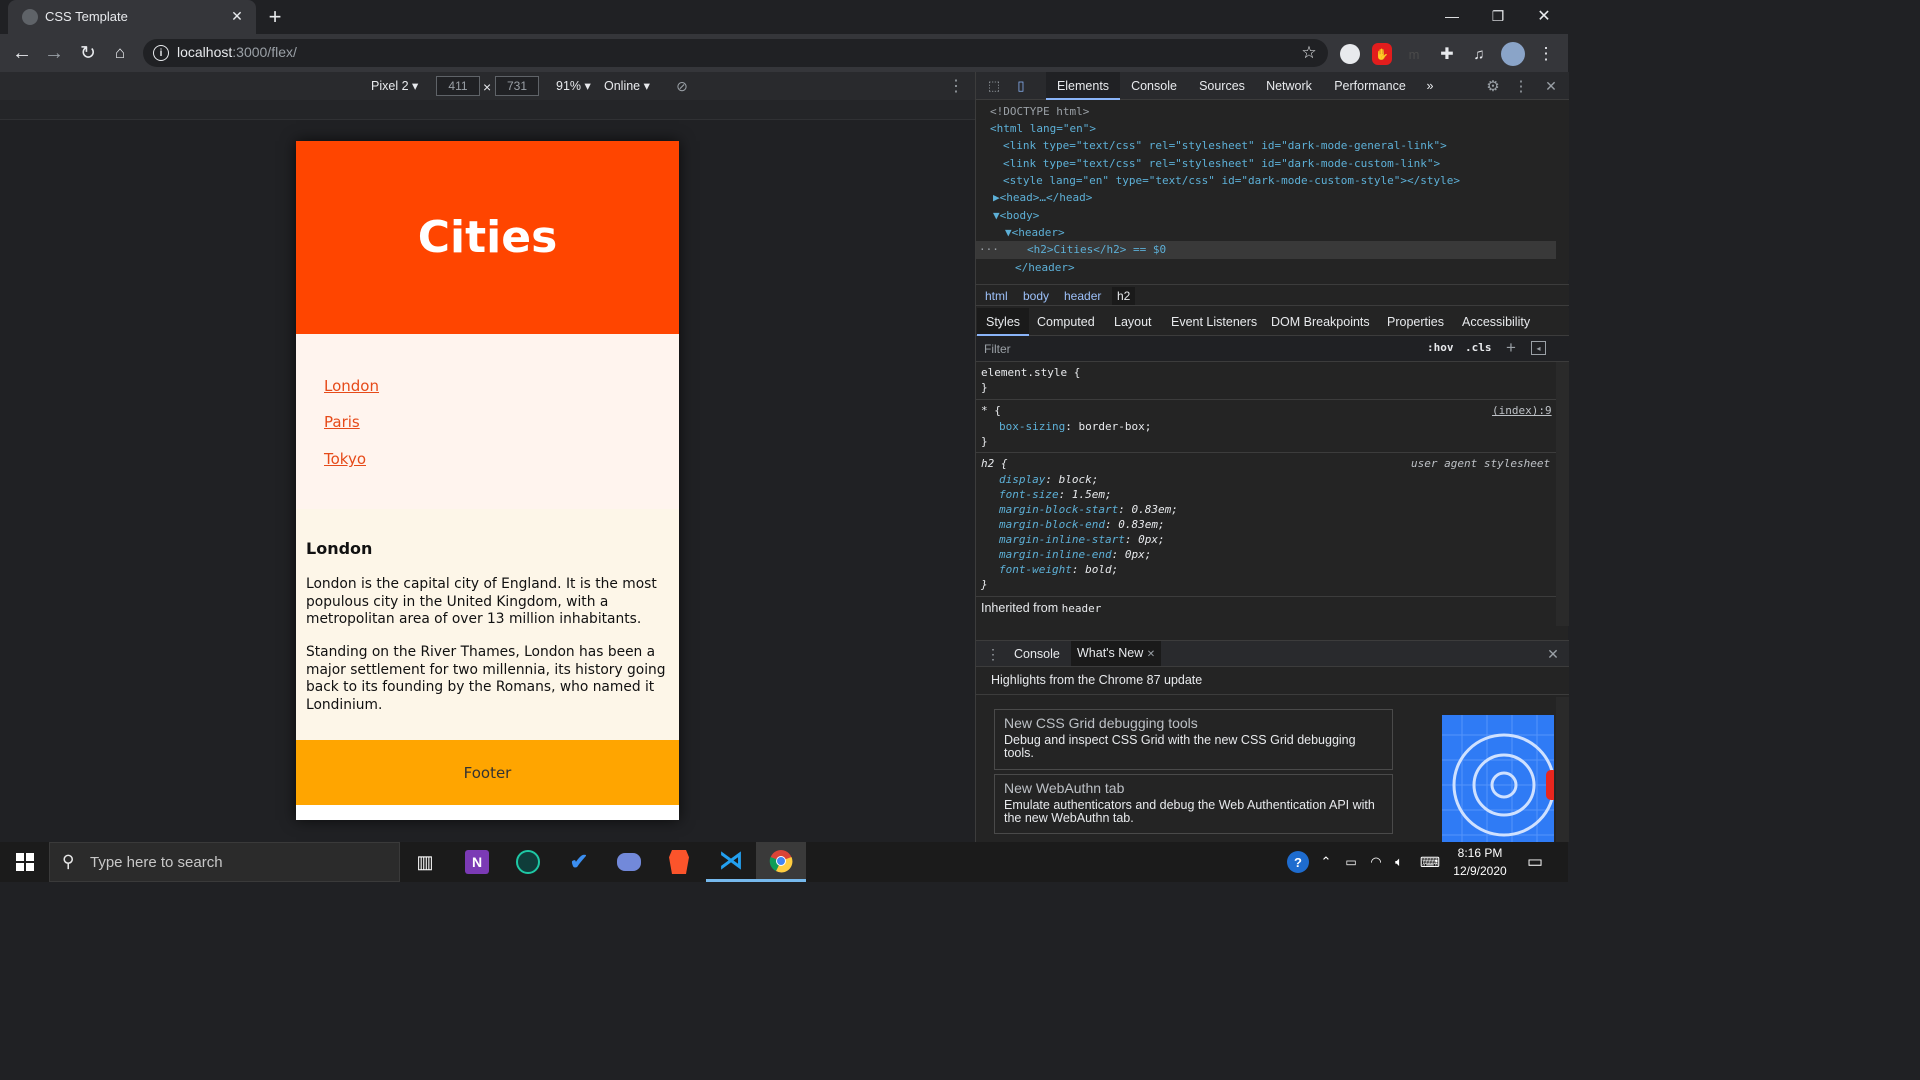  Describe the element at coordinates (735, 53) in the screenshot. I see `address-bar: i localhost:3000/flex/ ☆` at that location.